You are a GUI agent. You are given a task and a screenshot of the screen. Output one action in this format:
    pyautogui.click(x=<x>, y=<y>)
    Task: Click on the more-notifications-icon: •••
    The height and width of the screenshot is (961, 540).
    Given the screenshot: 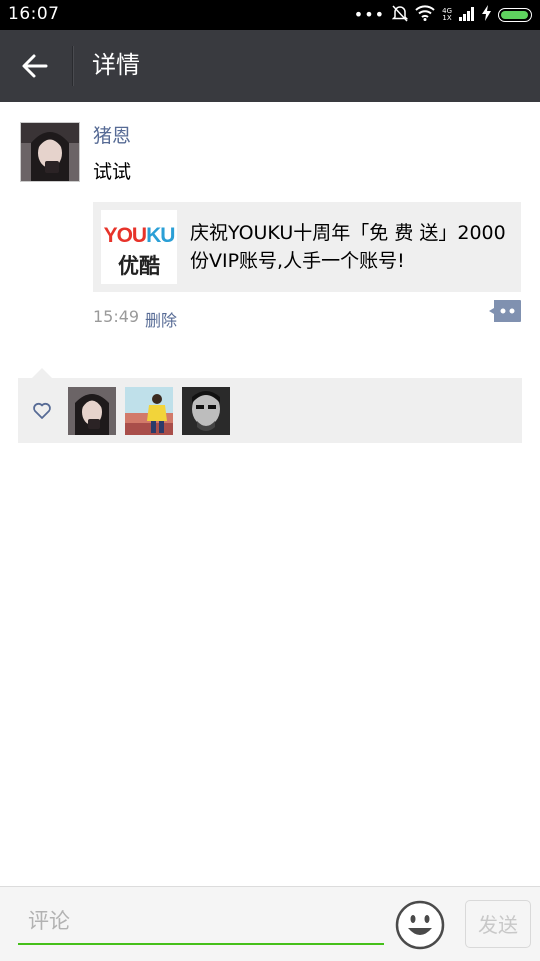 What is the action you would take?
    pyautogui.click(x=369, y=14)
    